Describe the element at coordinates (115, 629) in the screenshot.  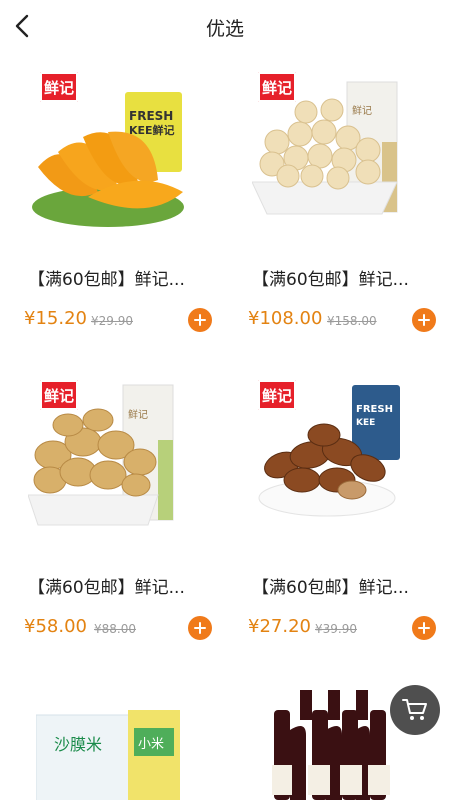
I see `original-price: ¥88.00` at that location.